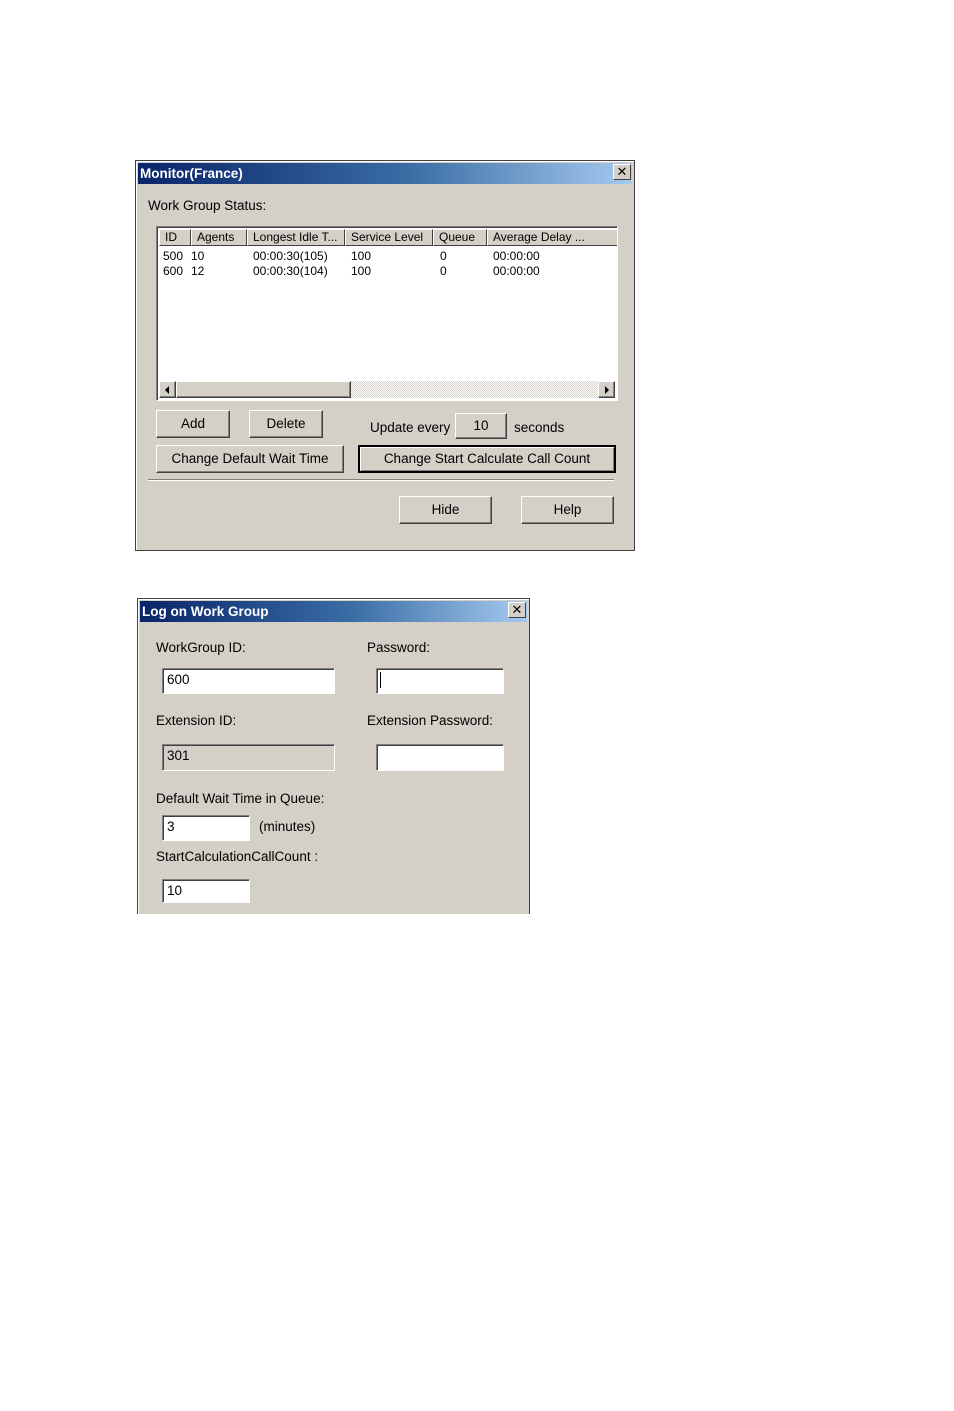  I want to click on add-button: Add, so click(193, 424).